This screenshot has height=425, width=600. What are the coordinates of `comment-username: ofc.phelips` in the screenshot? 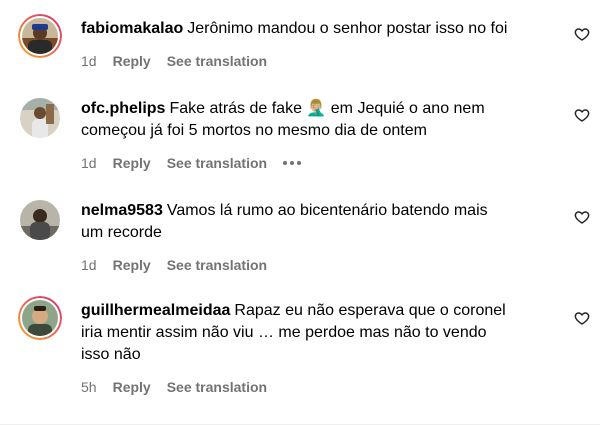 It's located at (123, 108).